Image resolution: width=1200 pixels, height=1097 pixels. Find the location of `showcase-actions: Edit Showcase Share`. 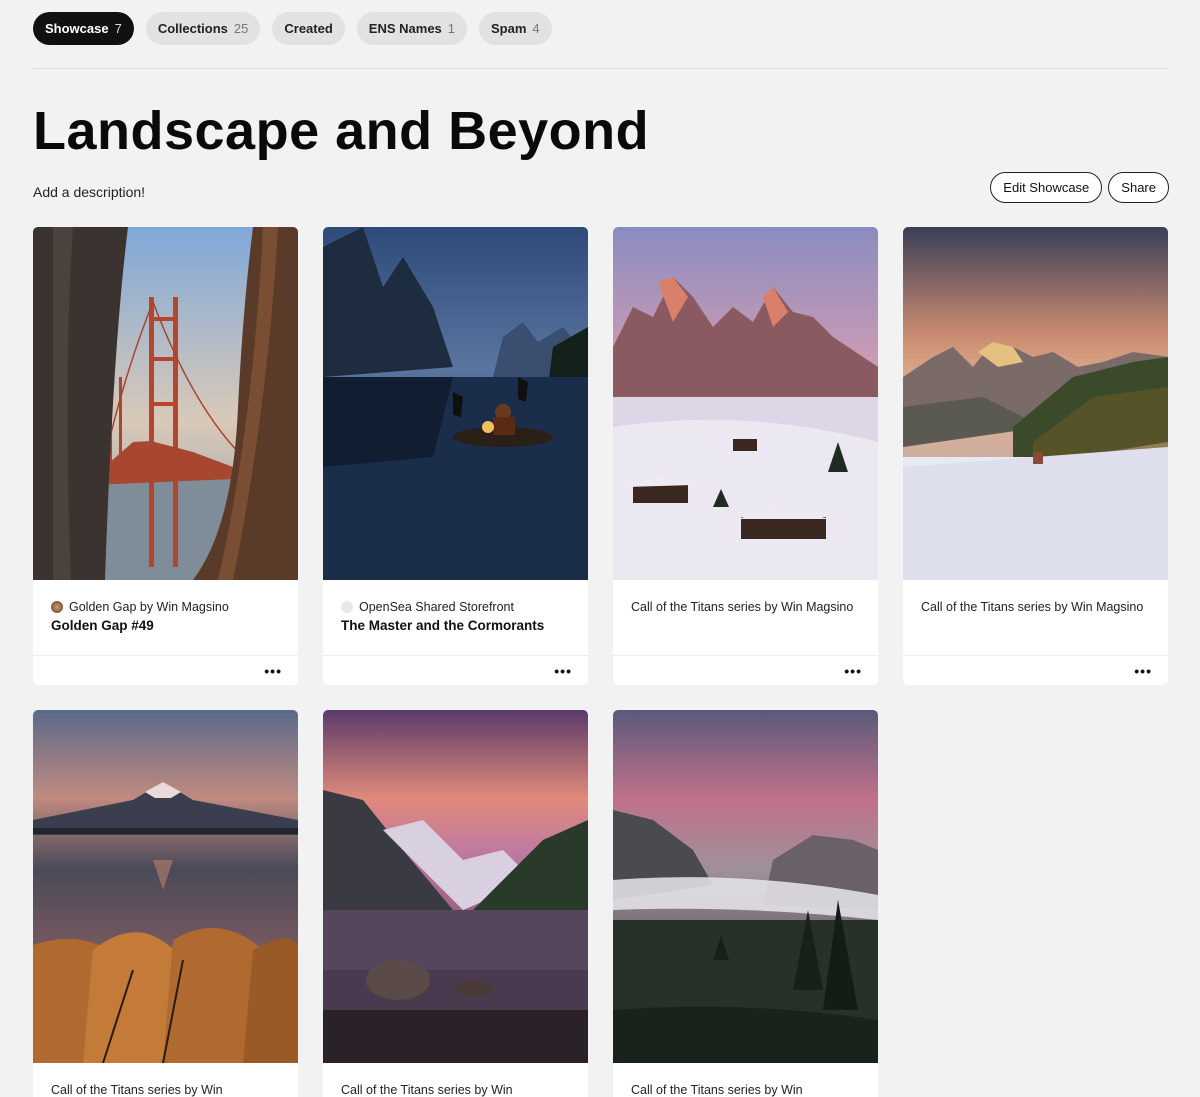

showcase-actions: Edit Showcase Share is located at coordinates (1079, 187).